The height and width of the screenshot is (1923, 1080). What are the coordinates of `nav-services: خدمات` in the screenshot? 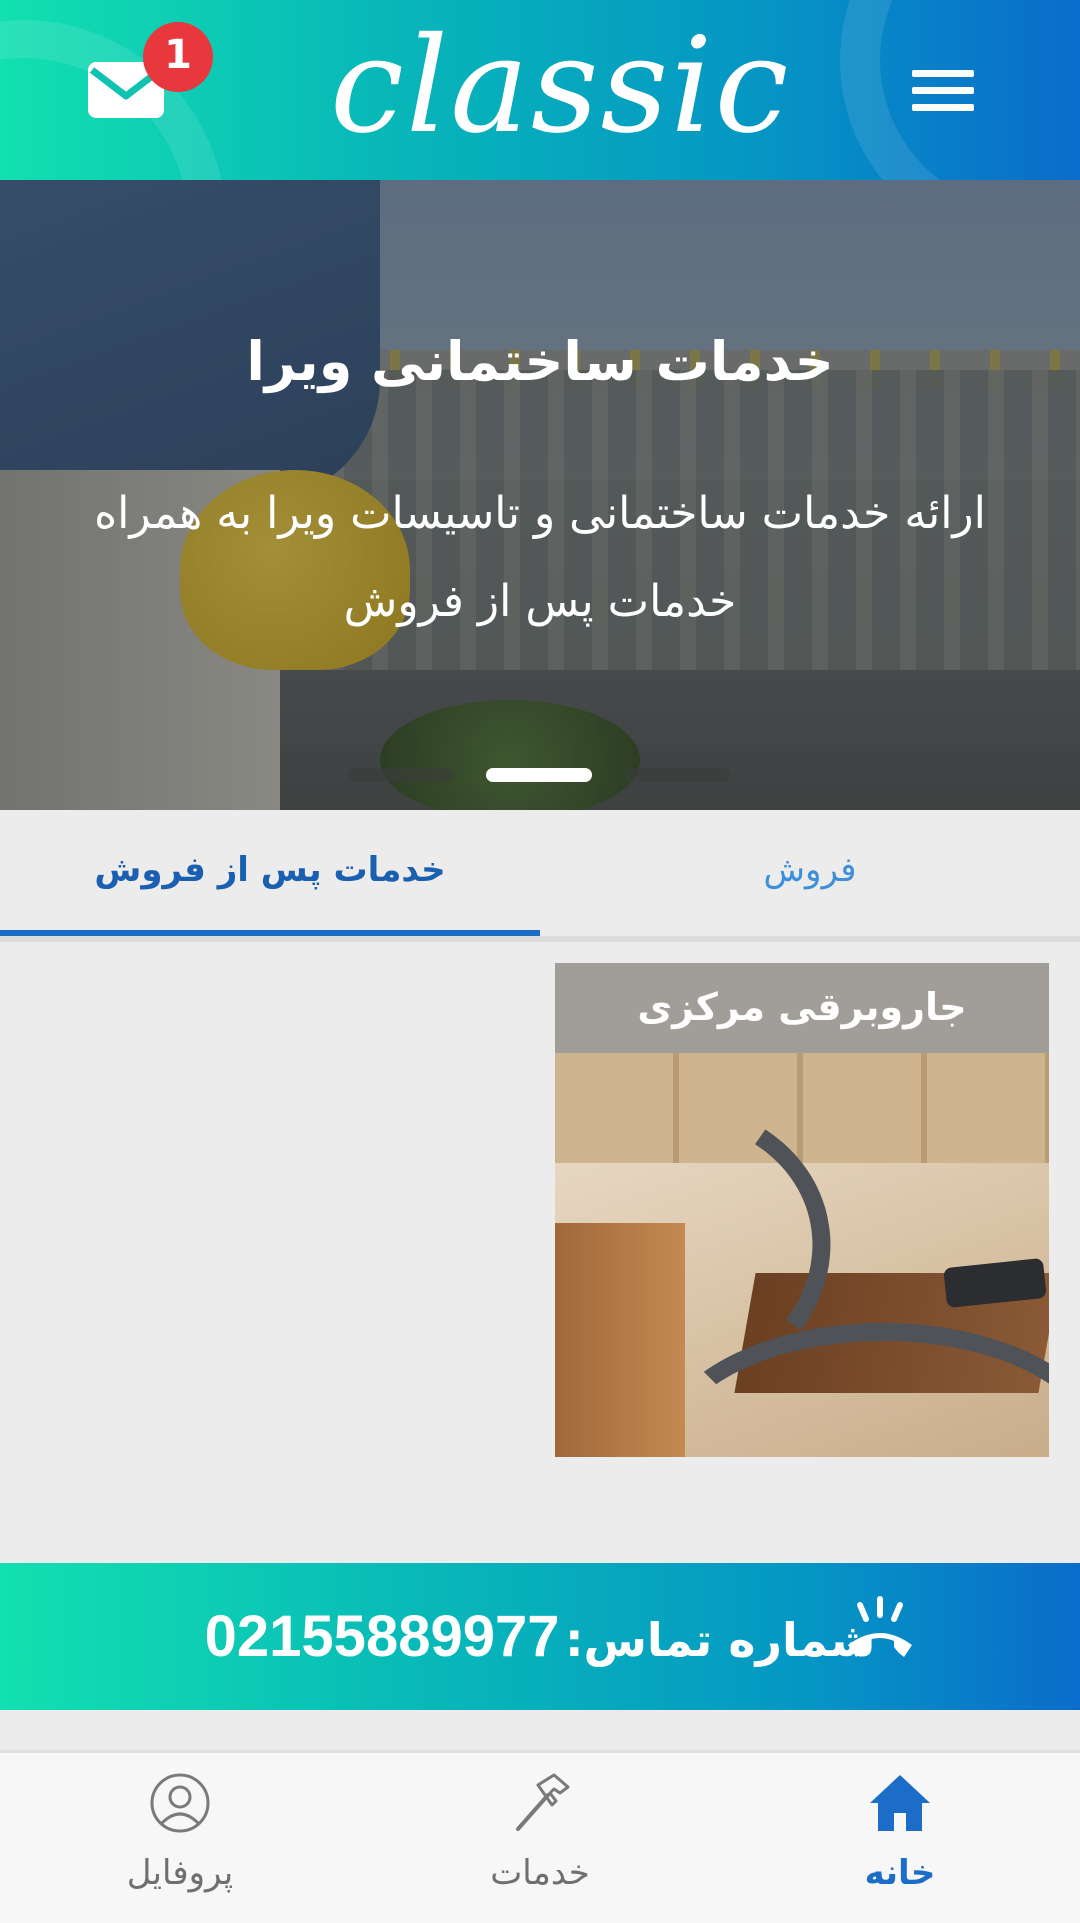 It's located at (540, 1838).